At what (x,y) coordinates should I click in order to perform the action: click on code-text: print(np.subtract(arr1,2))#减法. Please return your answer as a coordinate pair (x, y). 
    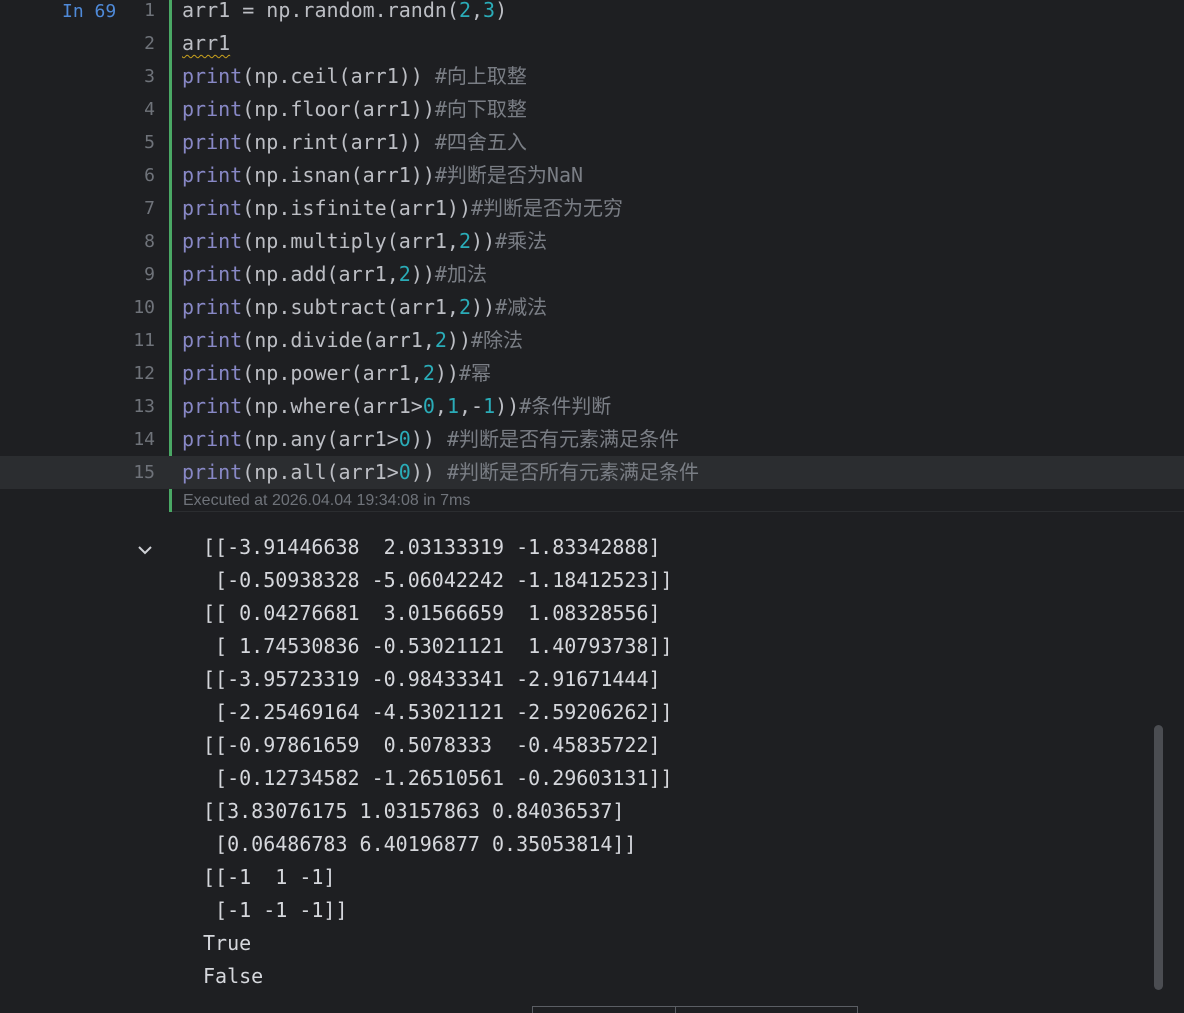
    Looking at the image, I should click on (364, 307).